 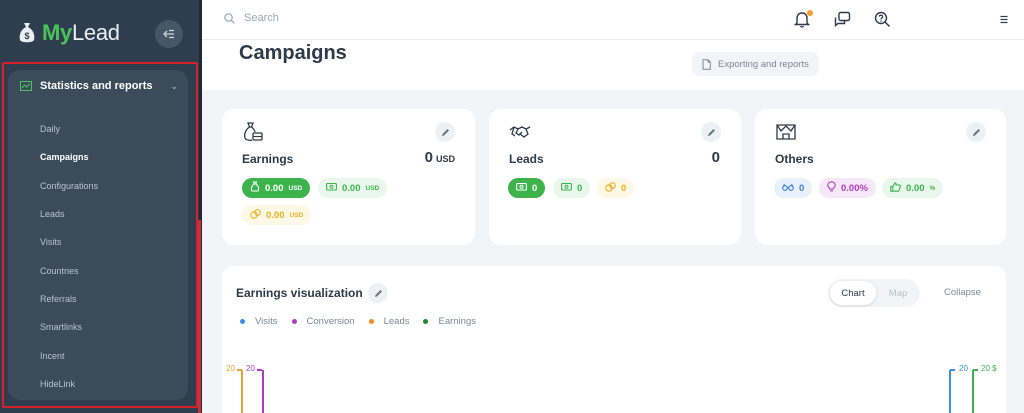 I want to click on chart-title: Earnings visualization, so click(x=299, y=293).